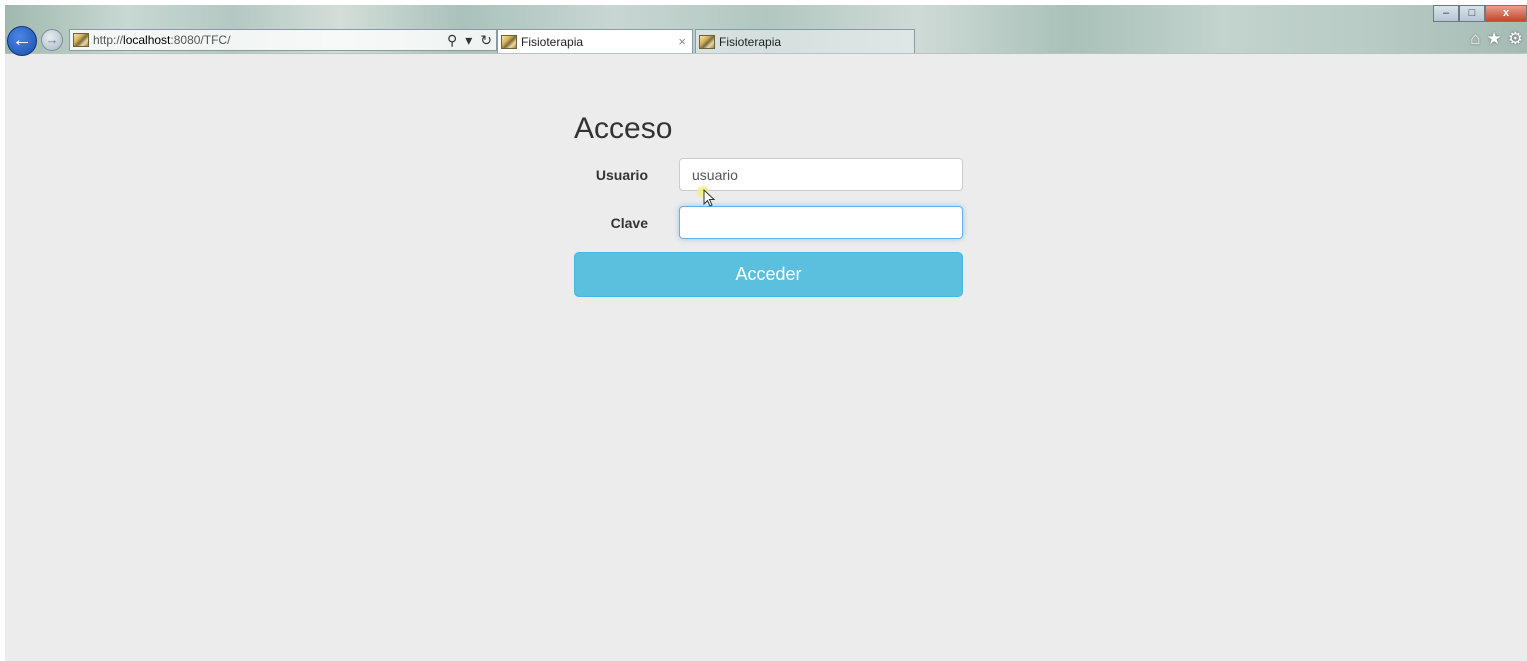 The image size is (1527, 661). What do you see at coordinates (821, 222) in the screenshot?
I see `password-input` at bounding box center [821, 222].